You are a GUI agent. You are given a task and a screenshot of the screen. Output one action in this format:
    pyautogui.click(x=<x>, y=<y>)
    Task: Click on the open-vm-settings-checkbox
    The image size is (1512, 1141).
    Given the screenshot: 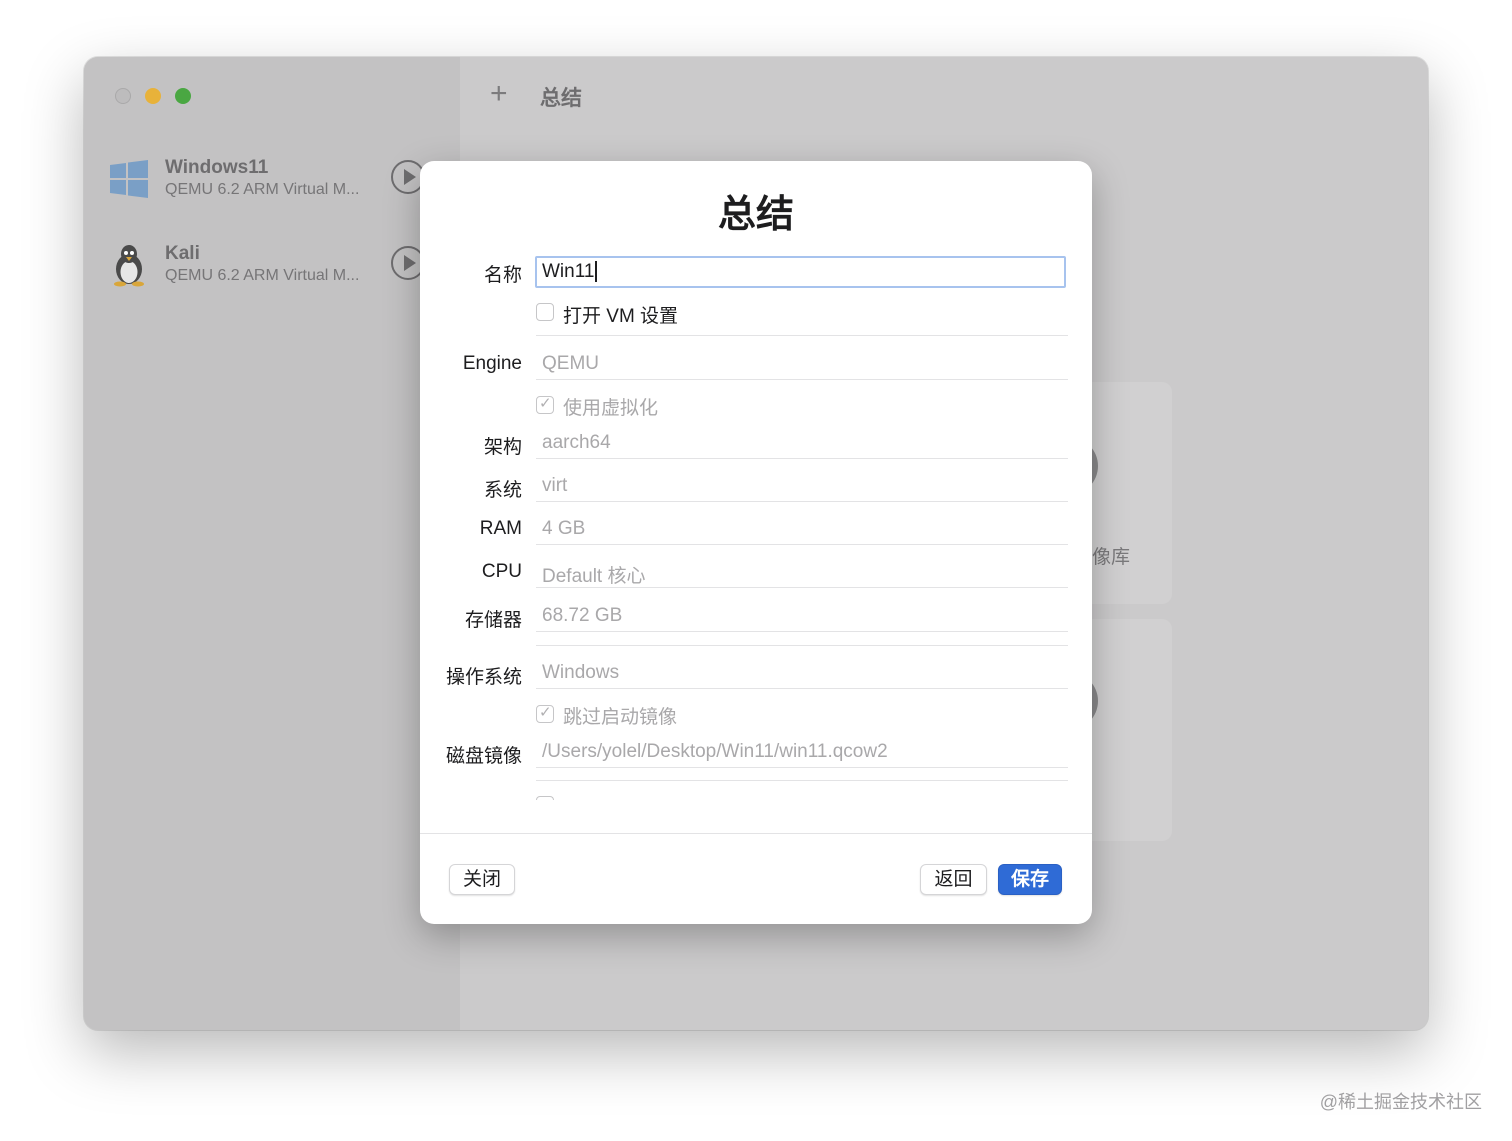 What is the action you would take?
    pyautogui.click(x=545, y=312)
    